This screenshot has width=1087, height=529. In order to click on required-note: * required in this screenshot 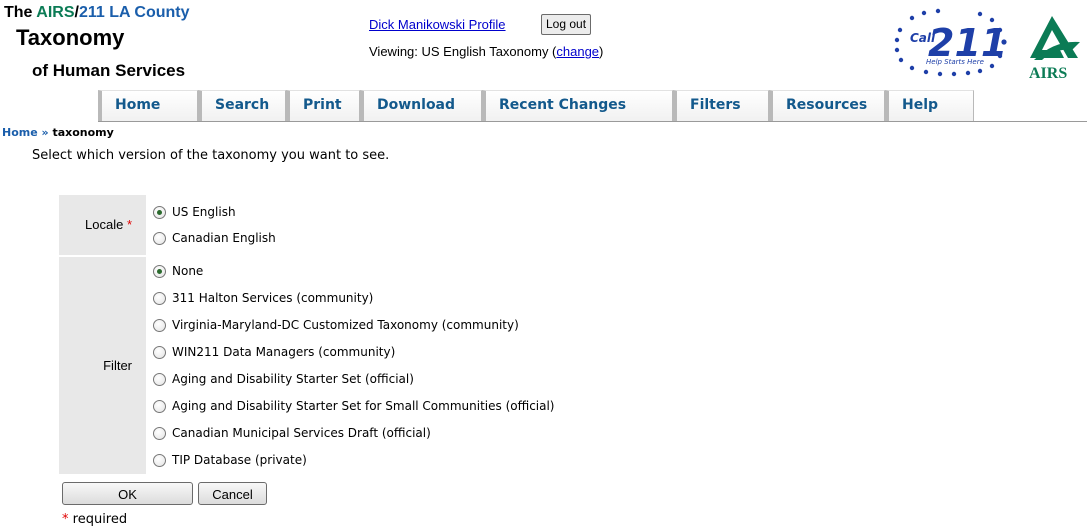, I will do `click(94, 519)`.